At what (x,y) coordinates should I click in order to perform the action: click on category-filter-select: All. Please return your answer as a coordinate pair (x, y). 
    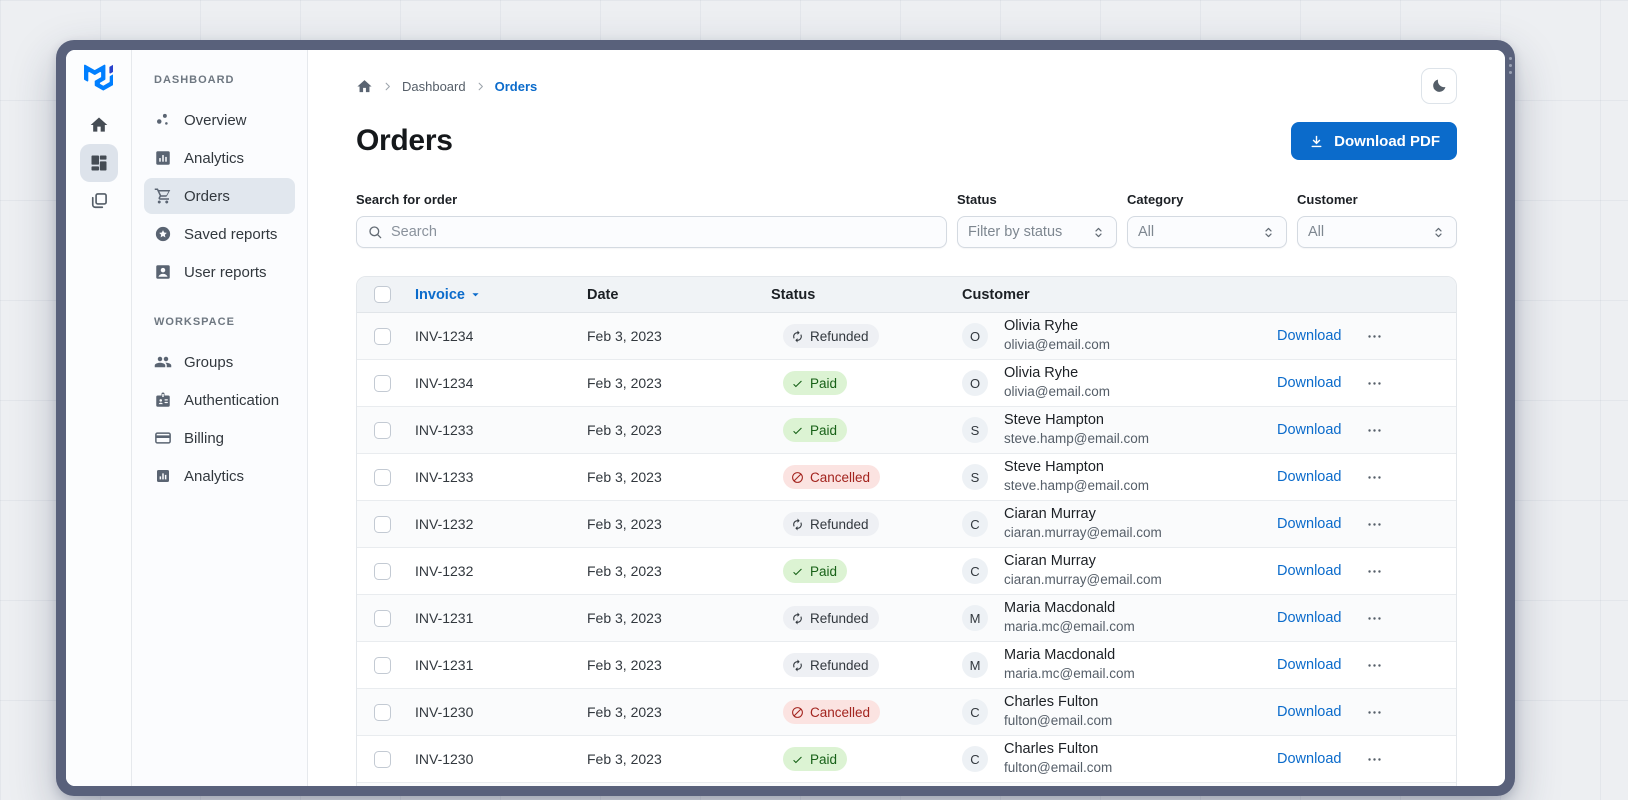
    Looking at the image, I should click on (1207, 232).